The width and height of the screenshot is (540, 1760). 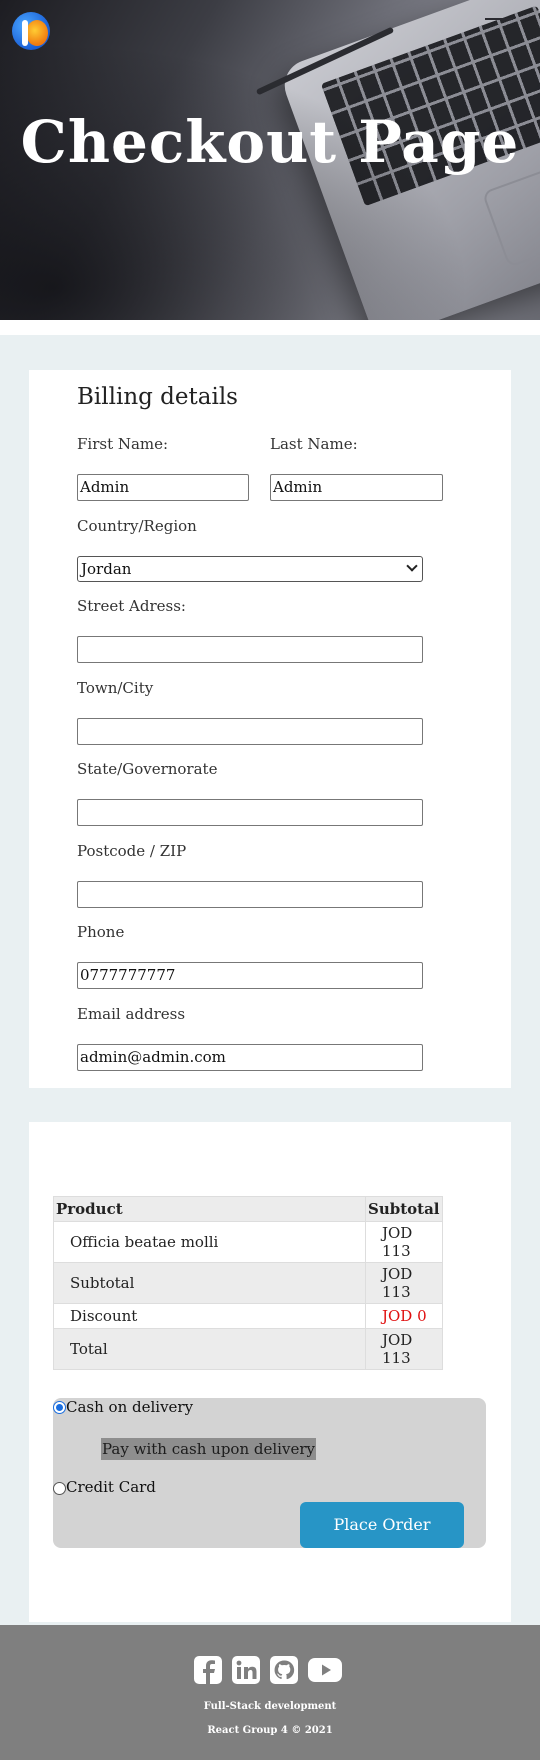 I want to click on page-title: Checkout Page, so click(x=270, y=142).